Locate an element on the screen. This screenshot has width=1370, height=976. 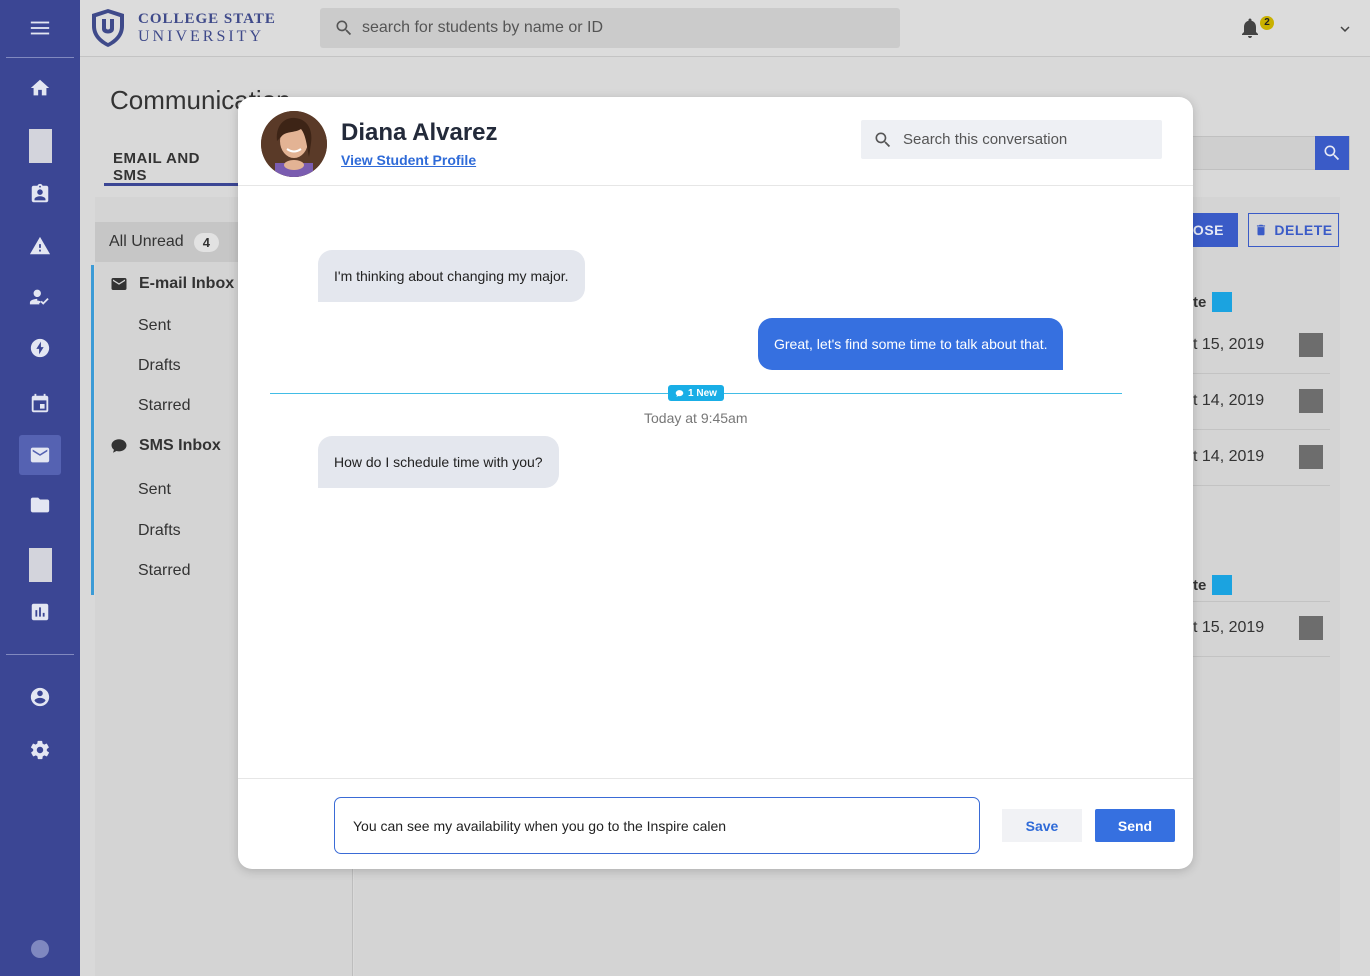
nav-rail is located at coordinates (40, 488).